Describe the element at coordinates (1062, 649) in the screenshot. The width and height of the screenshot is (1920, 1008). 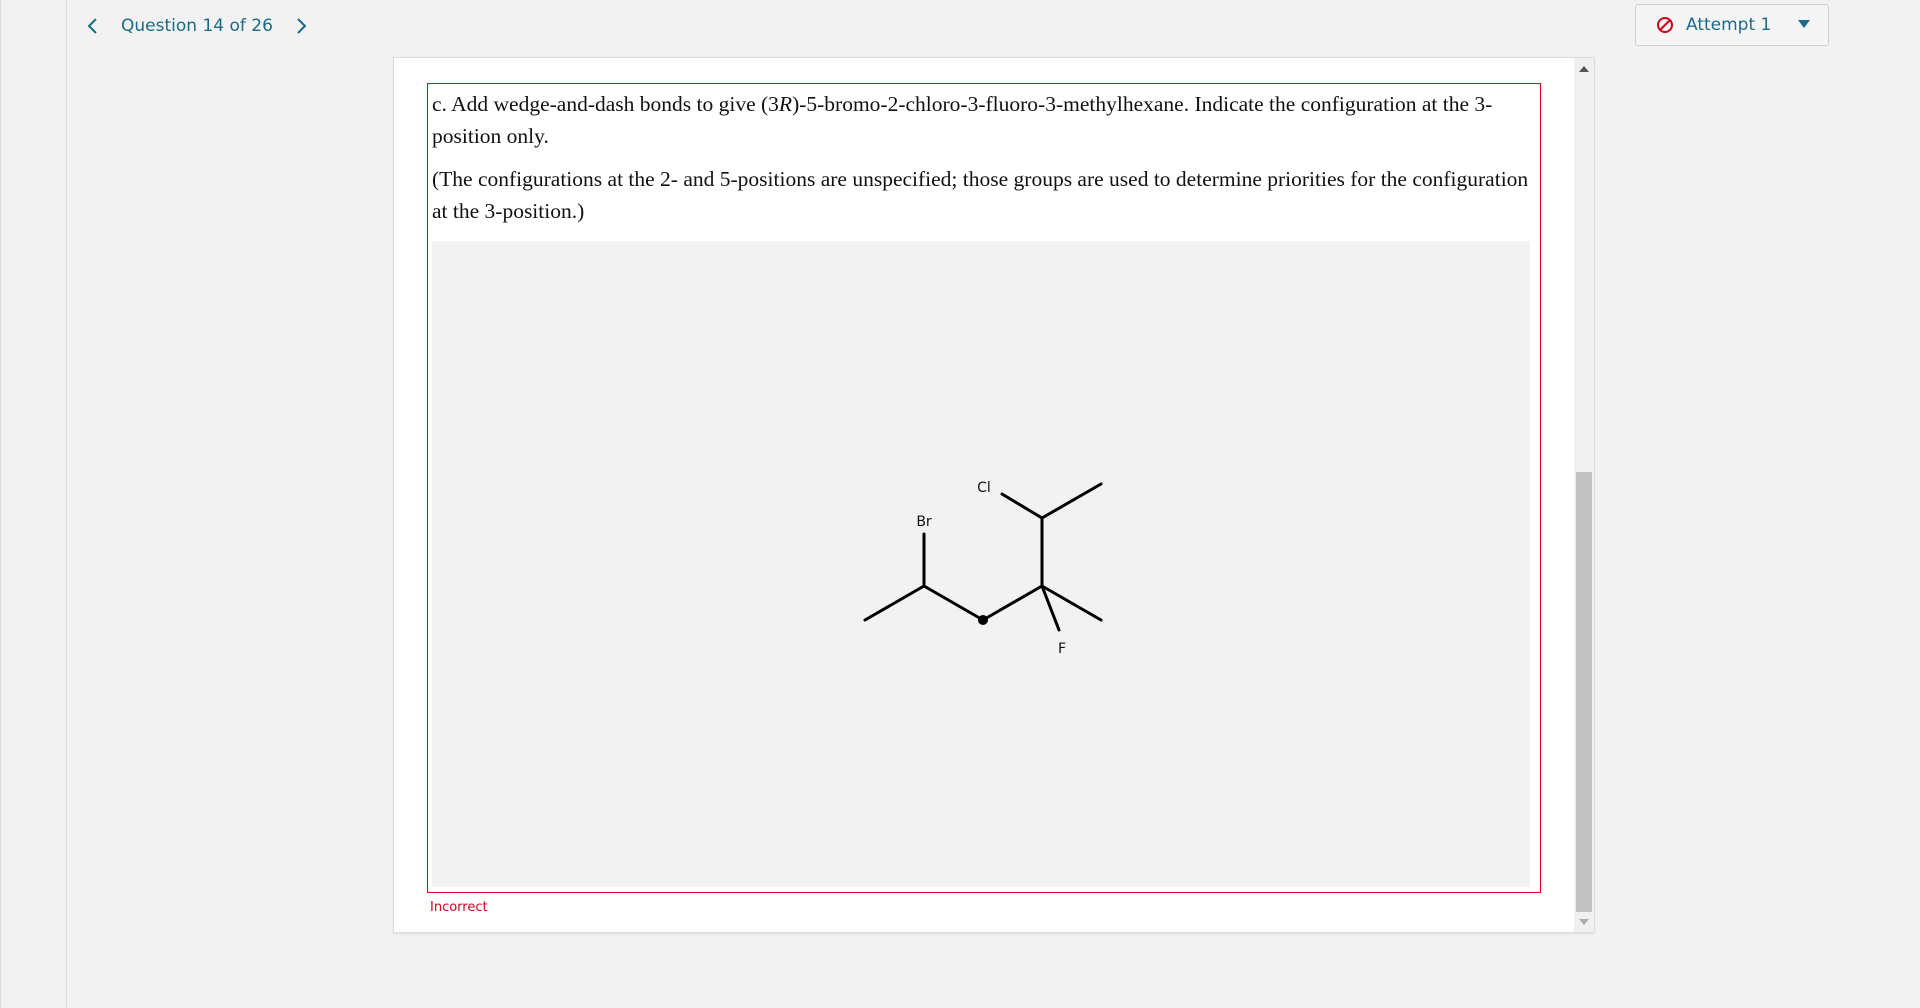
I see `atom-label-f: F` at that location.